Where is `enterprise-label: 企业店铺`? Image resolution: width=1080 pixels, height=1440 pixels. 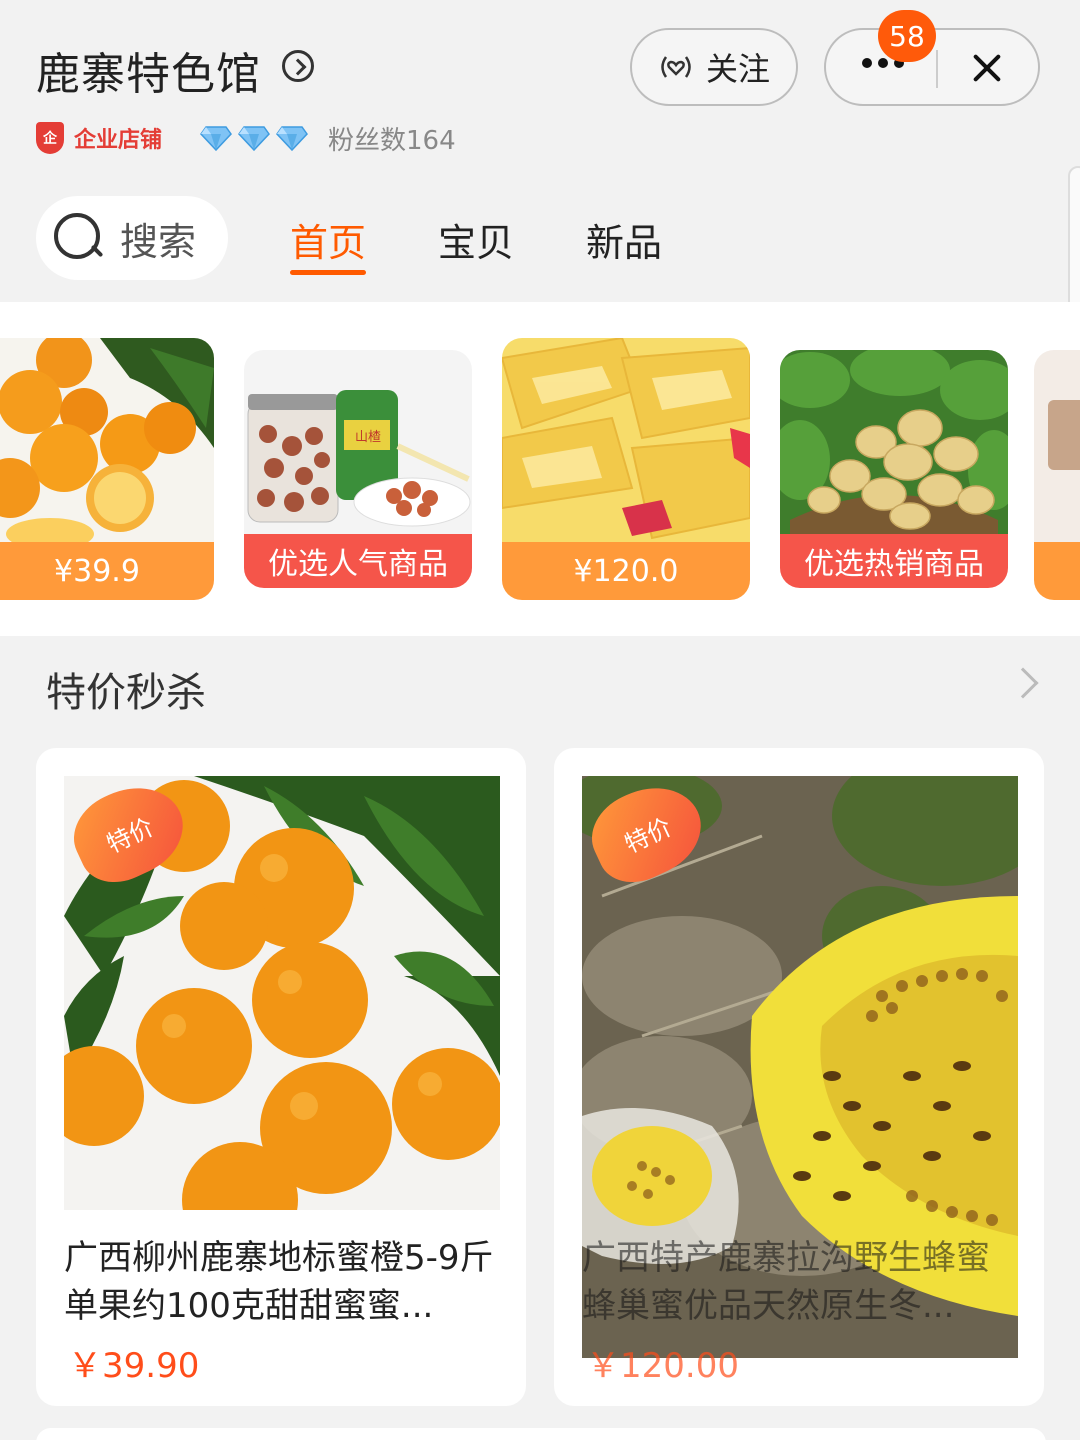 enterprise-label: 企业店铺 is located at coordinates (118, 140).